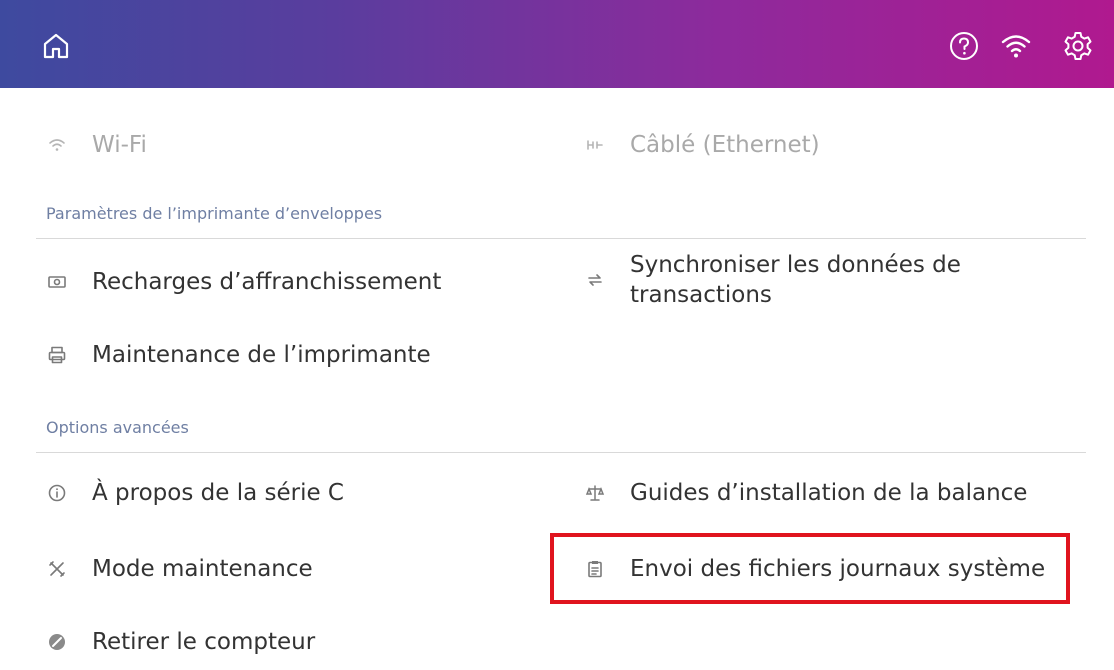 Image resolution: width=1114 pixels, height=670 pixels. Describe the element at coordinates (117, 427) in the screenshot. I see `advanced-options-section-title: Options avancées` at that location.